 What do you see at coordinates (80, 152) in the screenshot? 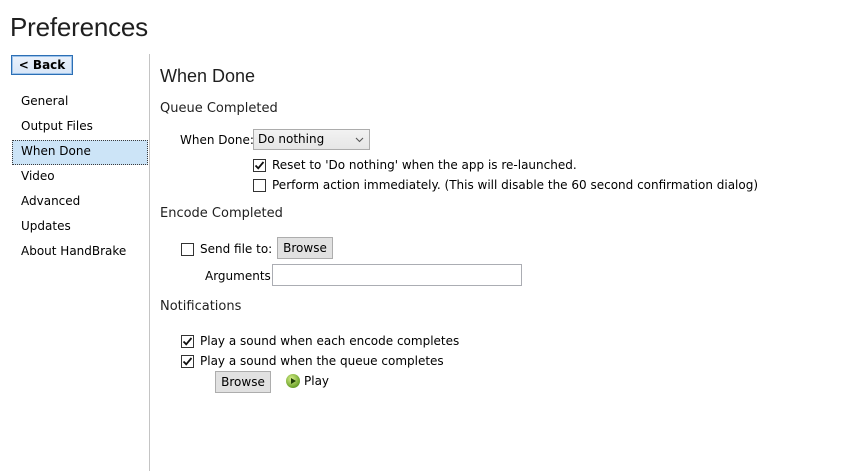
I see `sidebar-item-when-done: When Done` at bounding box center [80, 152].